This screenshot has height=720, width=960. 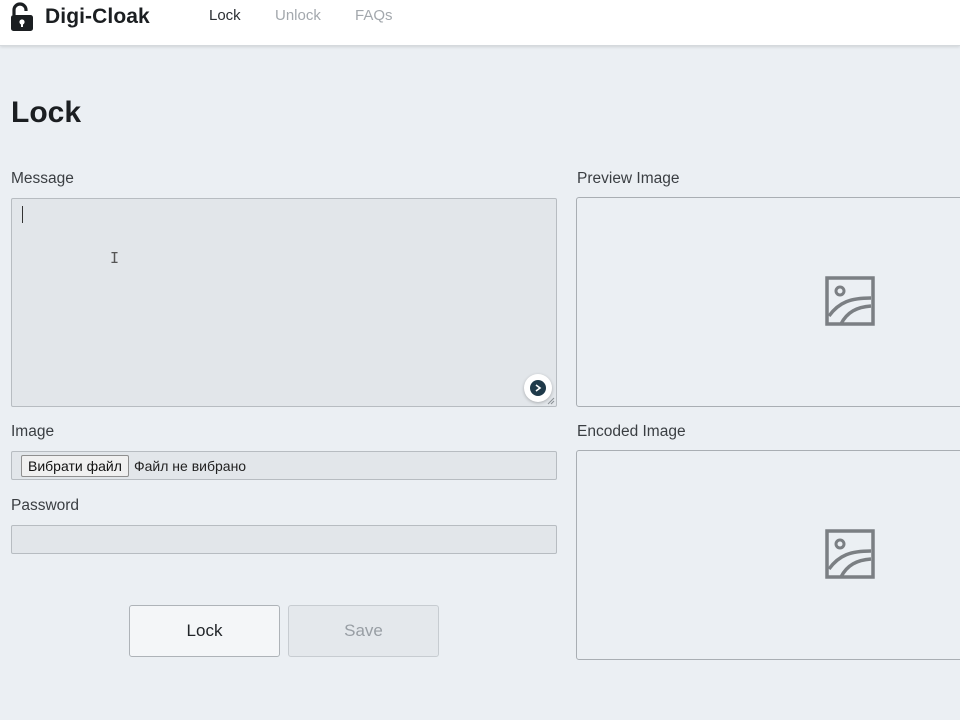 I want to click on message-label: Message, so click(x=42, y=178).